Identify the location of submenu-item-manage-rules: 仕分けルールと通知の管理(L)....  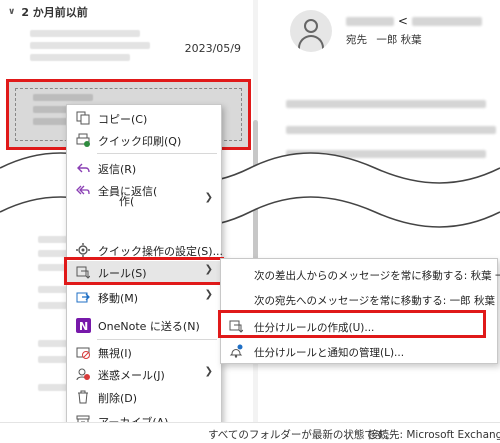
(359, 352).